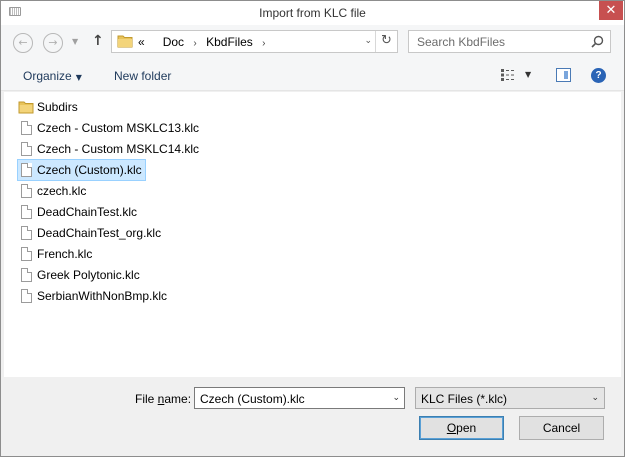 Image resolution: width=625 pixels, height=457 pixels. What do you see at coordinates (99, 233) in the screenshot?
I see `file-name: DeadChainTest_org.klc` at bounding box center [99, 233].